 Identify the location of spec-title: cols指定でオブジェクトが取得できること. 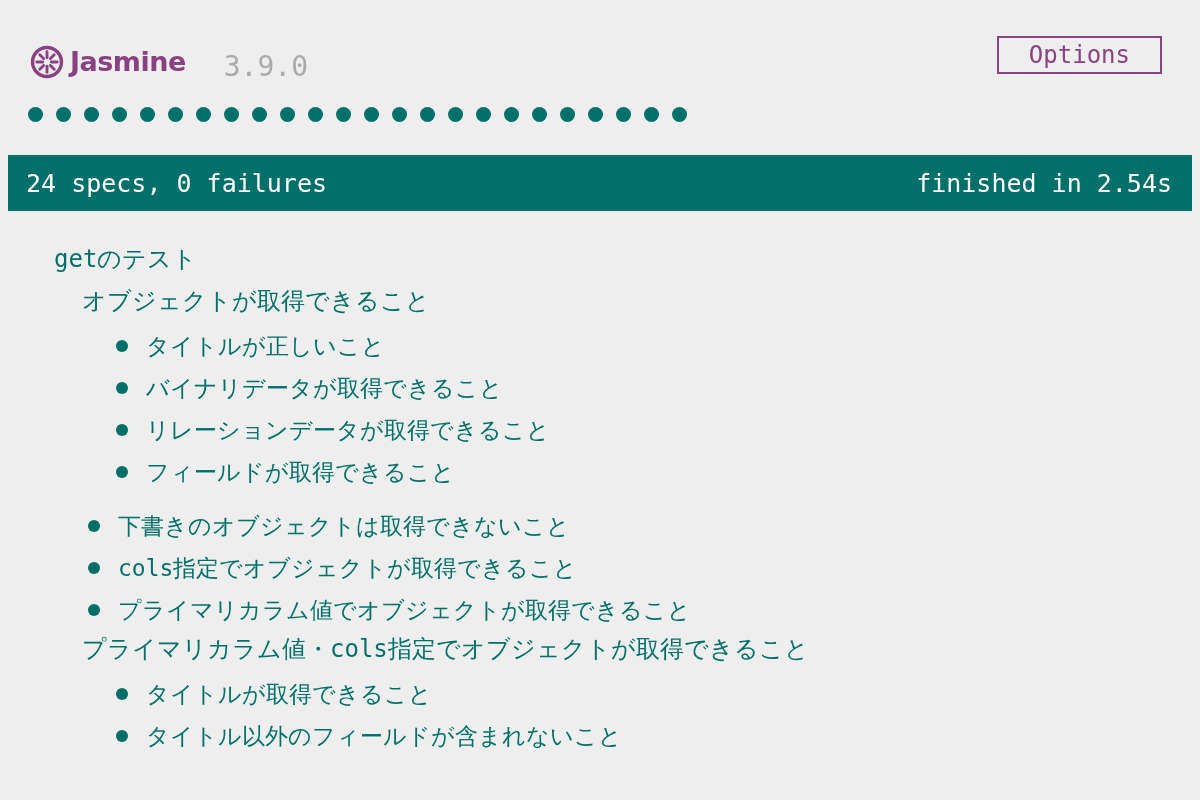
(348, 568).